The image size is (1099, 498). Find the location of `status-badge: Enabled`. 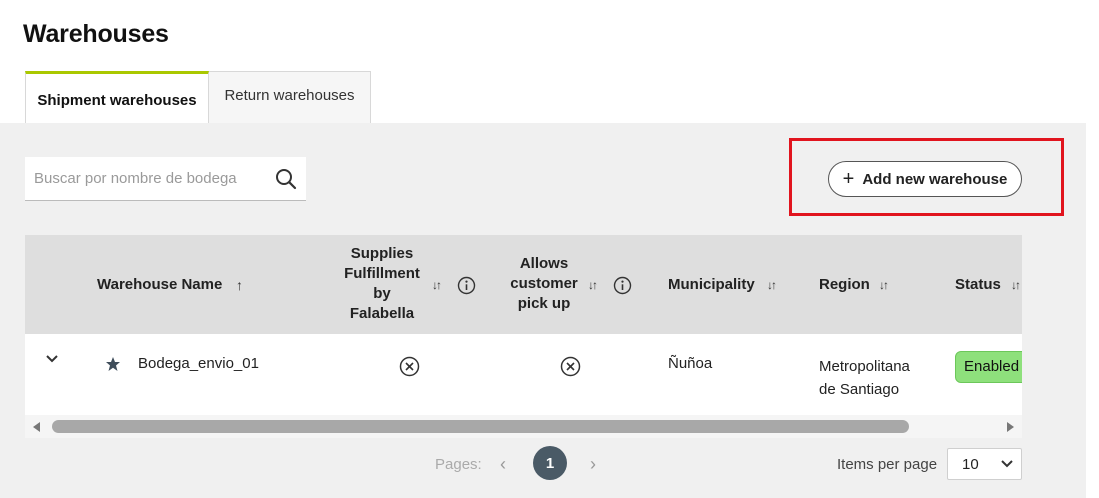

status-badge: Enabled is located at coordinates (988, 367).